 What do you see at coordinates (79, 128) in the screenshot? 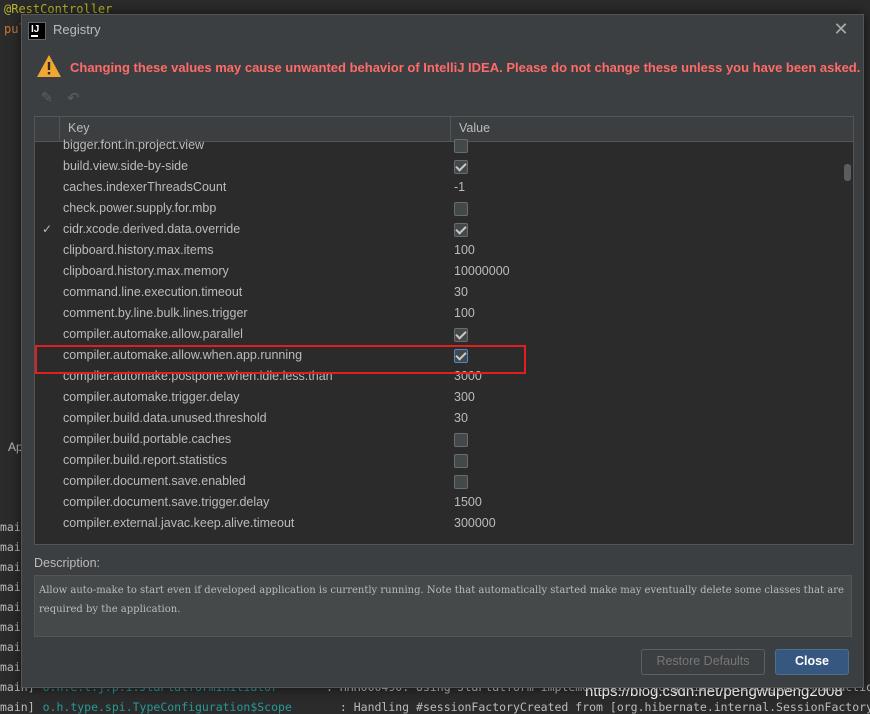
I see `column-header-key: Key` at bounding box center [79, 128].